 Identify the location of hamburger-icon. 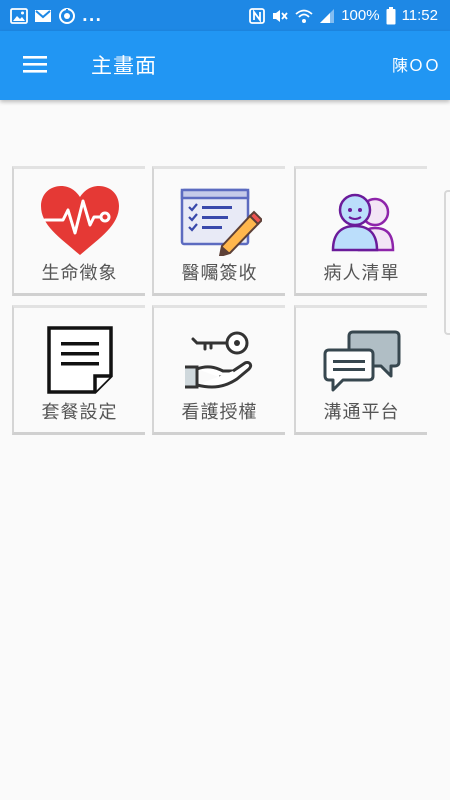
(35, 66).